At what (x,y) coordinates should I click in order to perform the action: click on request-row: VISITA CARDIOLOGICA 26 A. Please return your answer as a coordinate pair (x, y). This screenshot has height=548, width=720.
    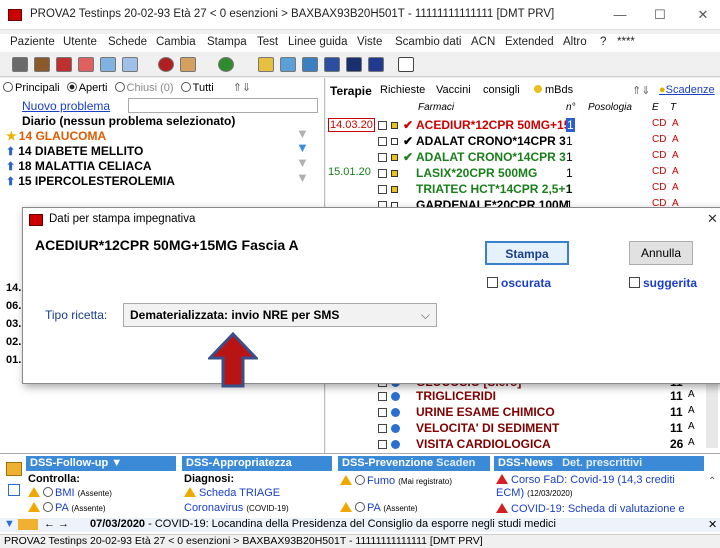
    Looking at the image, I should click on (523, 444).